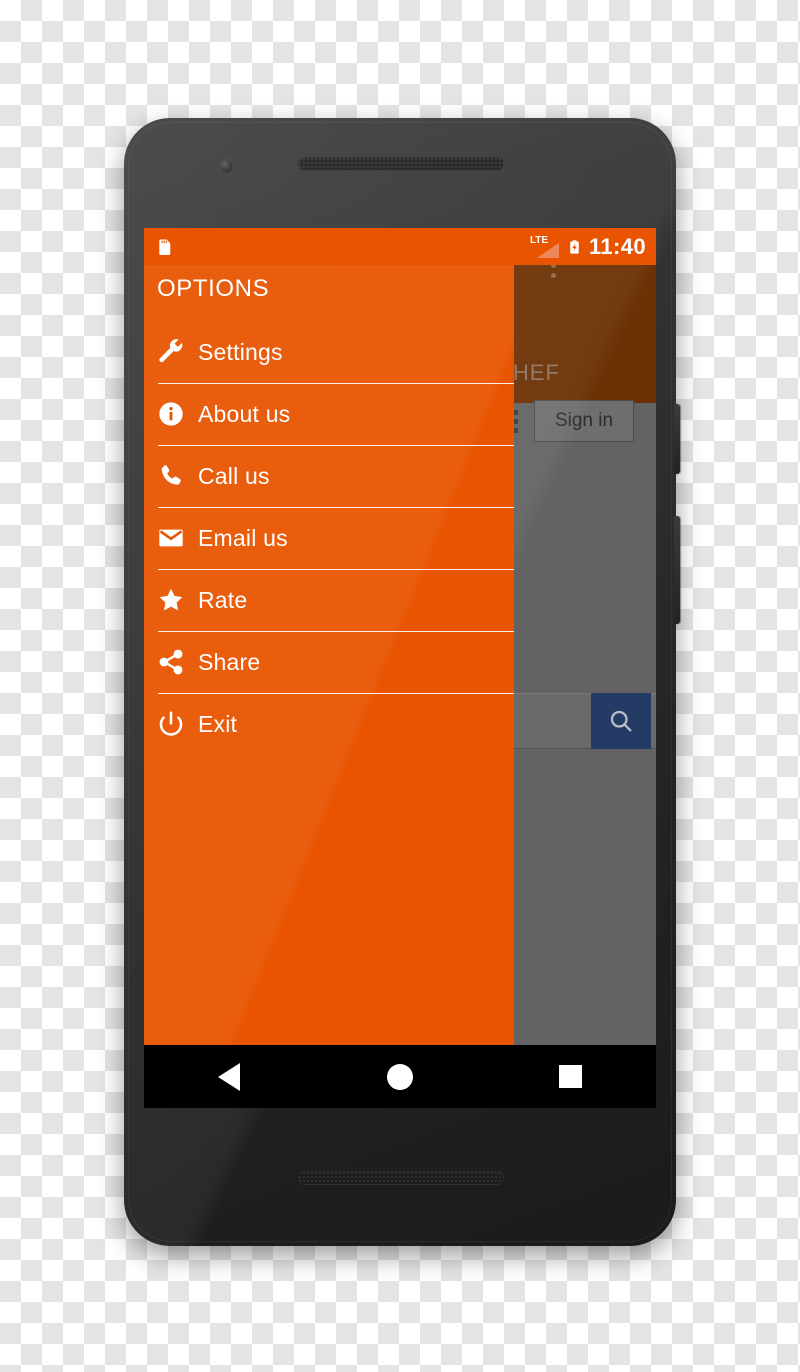  I want to click on battery-charging-icon, so click(574, 247).